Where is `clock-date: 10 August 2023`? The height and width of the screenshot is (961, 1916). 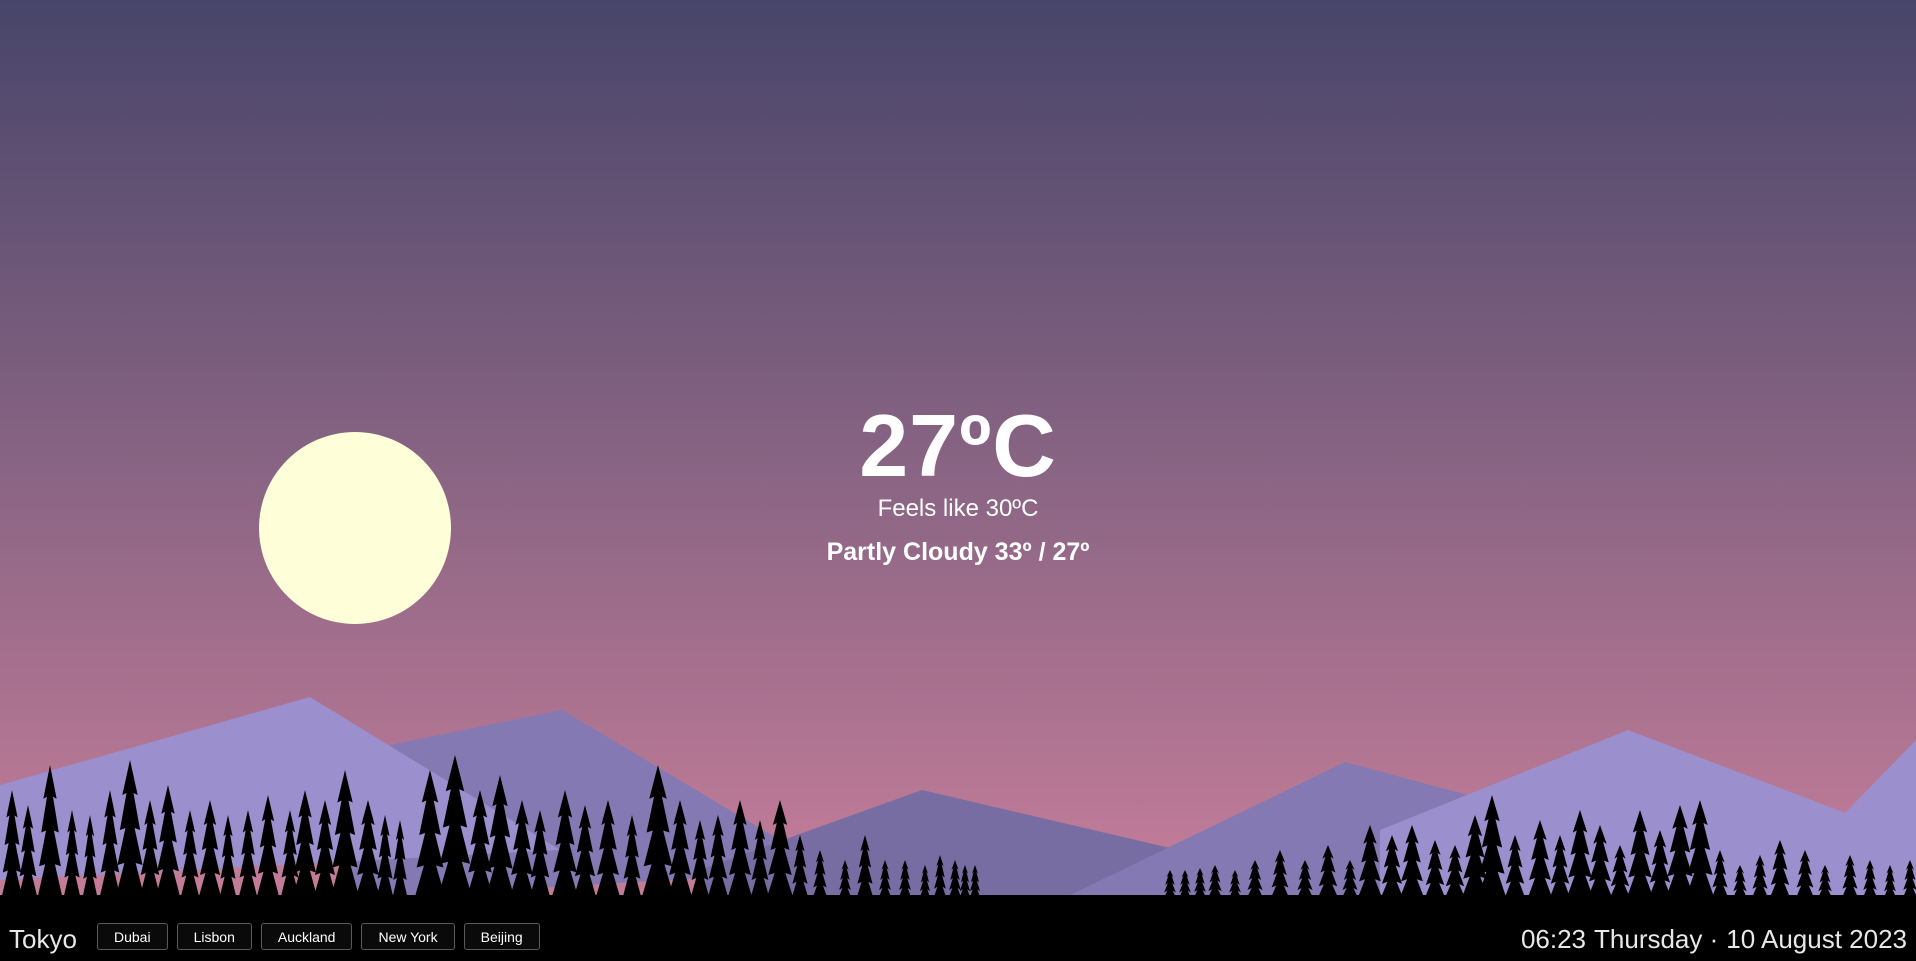
clock-date: 10 August 2023 is located at coordinates (1816, 939).